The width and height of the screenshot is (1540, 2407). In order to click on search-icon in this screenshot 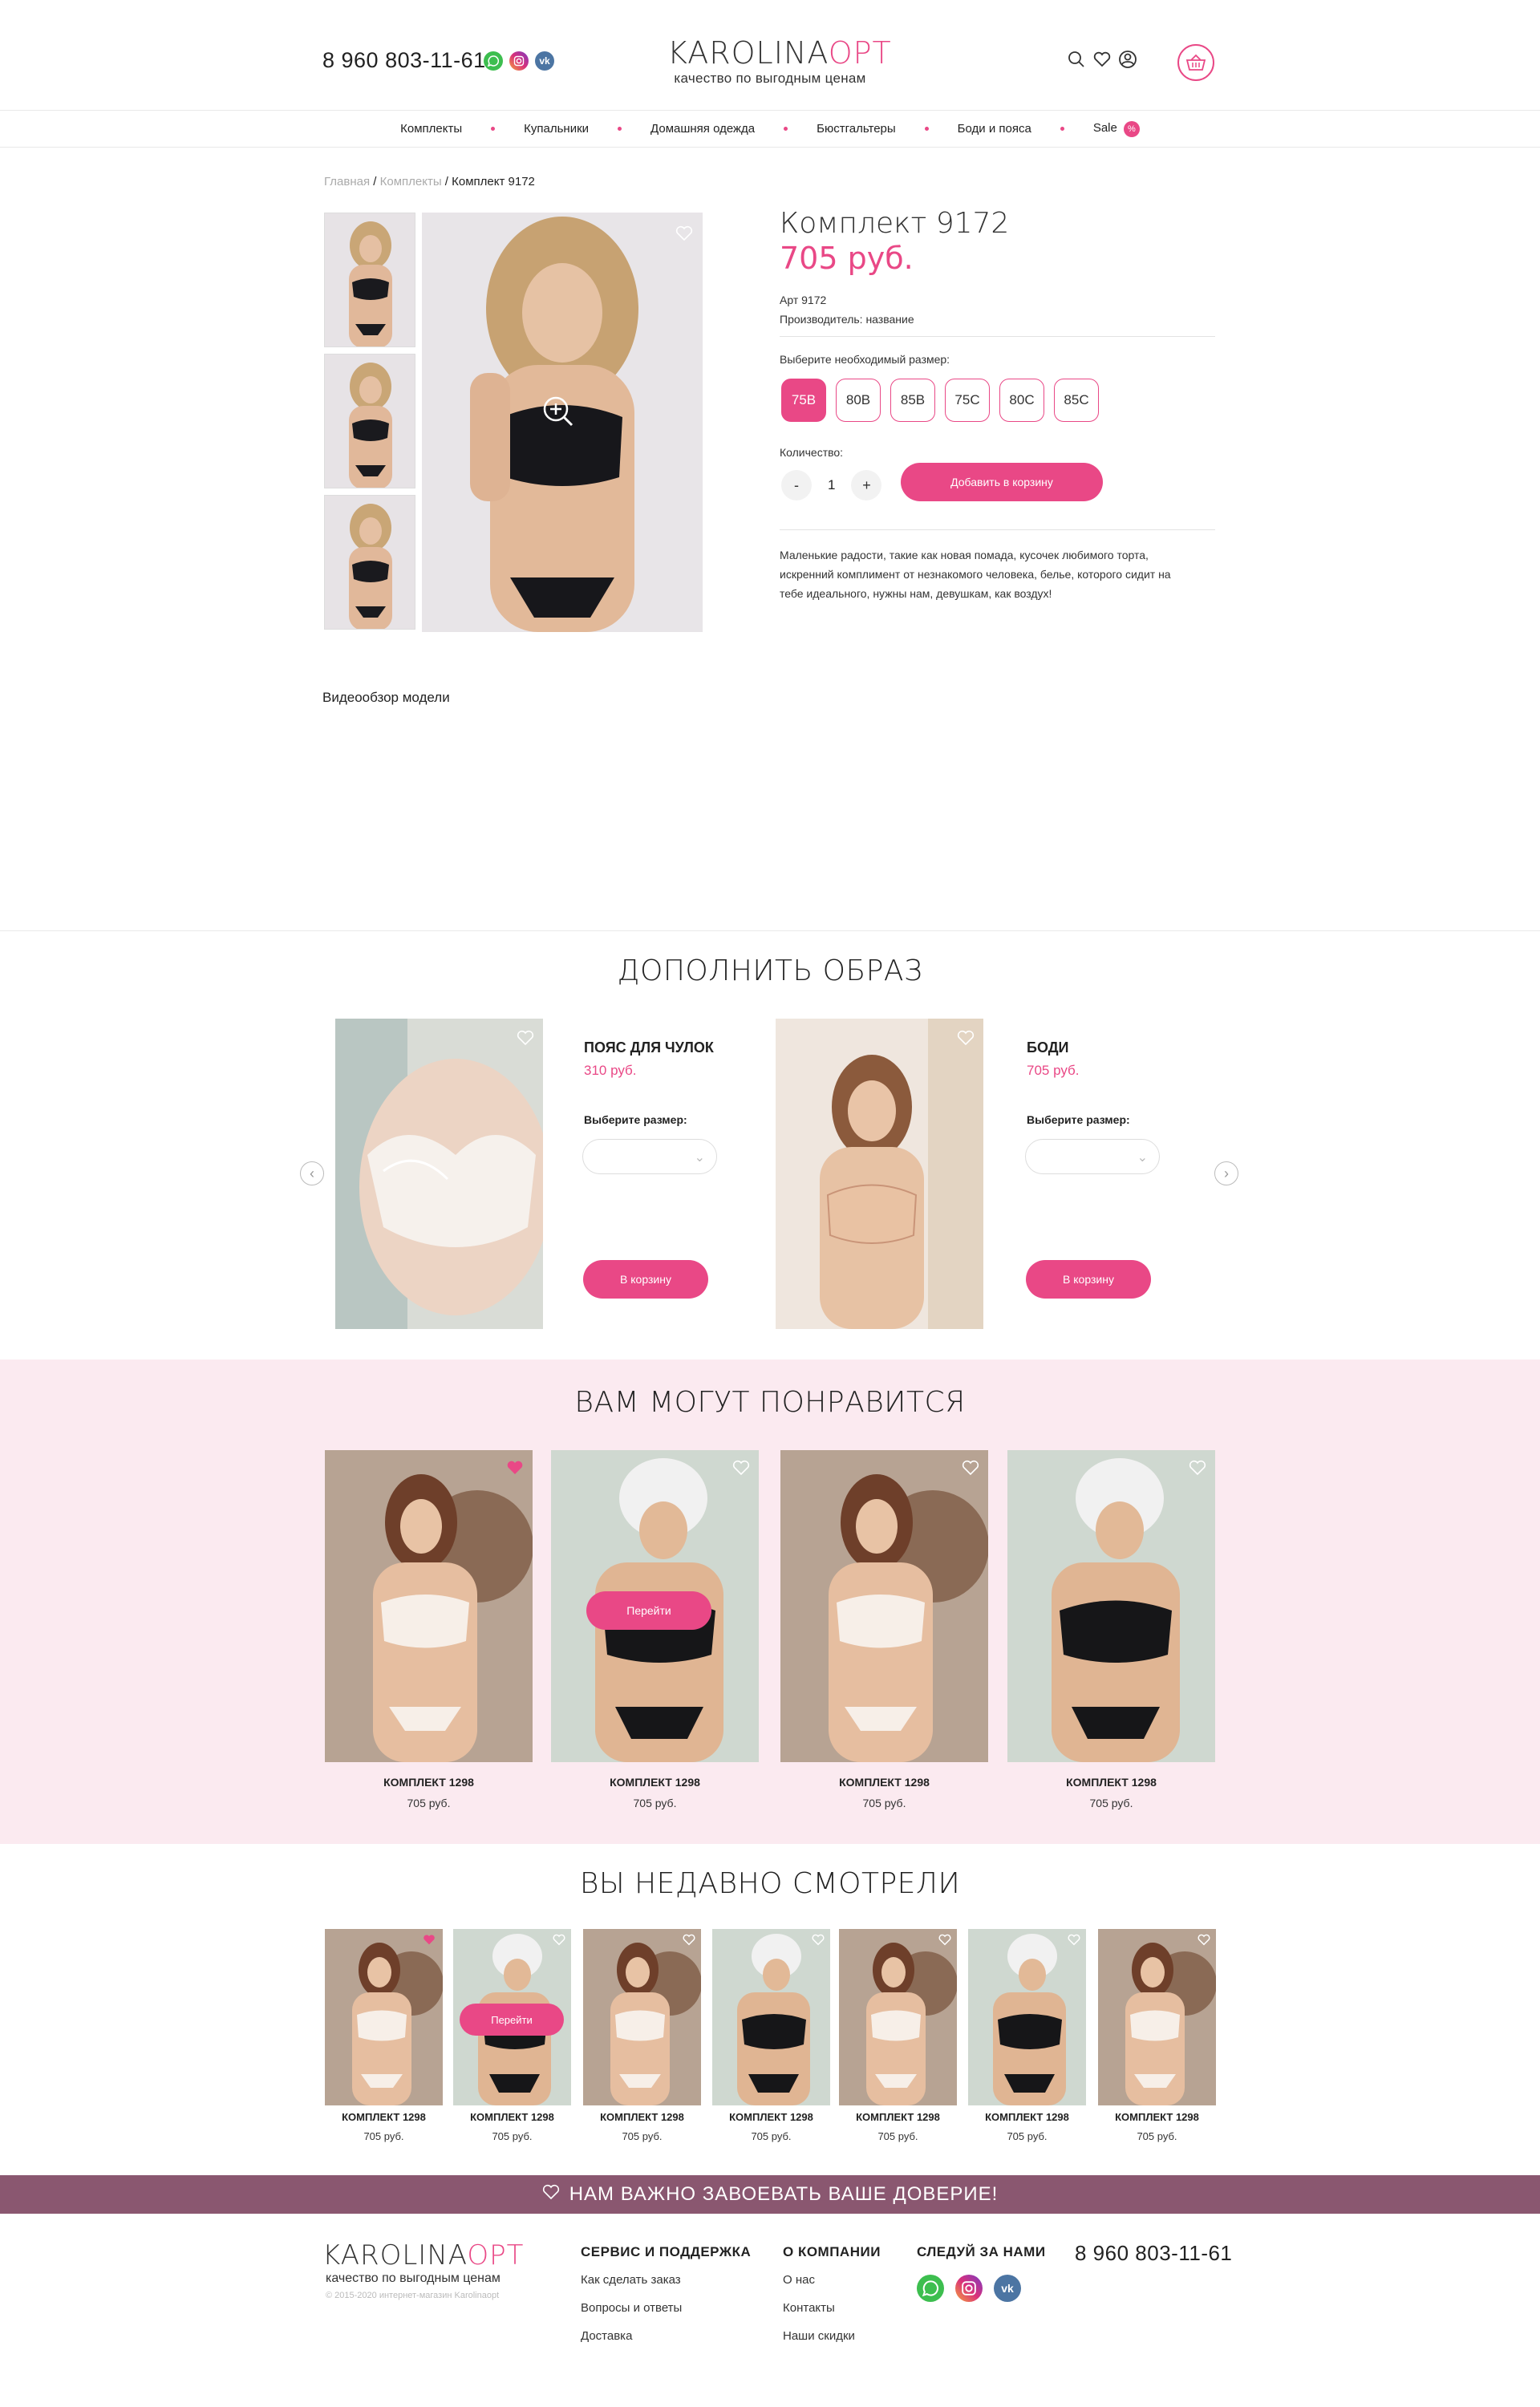, I will do `click(1076, 59)`.